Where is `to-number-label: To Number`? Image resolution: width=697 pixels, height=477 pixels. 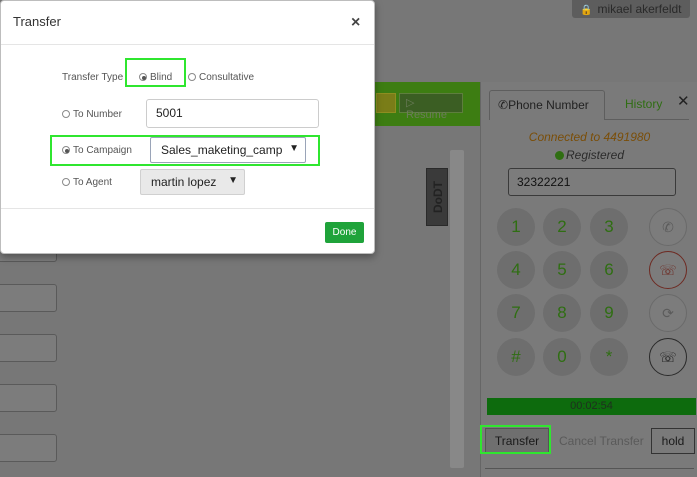
to-number-label: To Number is located at coordinates (97, 114).